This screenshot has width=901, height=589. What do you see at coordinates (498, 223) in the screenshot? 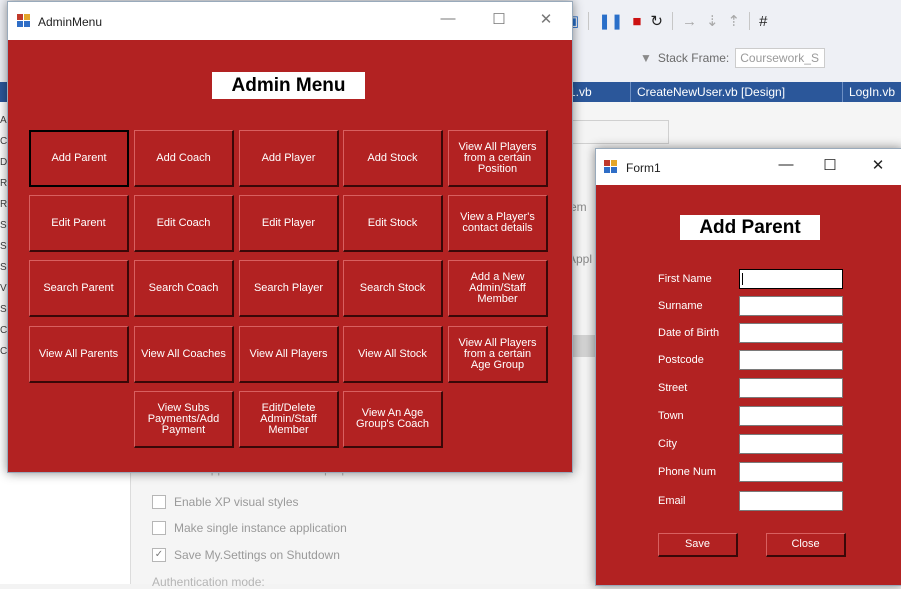
I see `view-player-contact-button: View a Player's contact details` at bounding box center [498, 223].